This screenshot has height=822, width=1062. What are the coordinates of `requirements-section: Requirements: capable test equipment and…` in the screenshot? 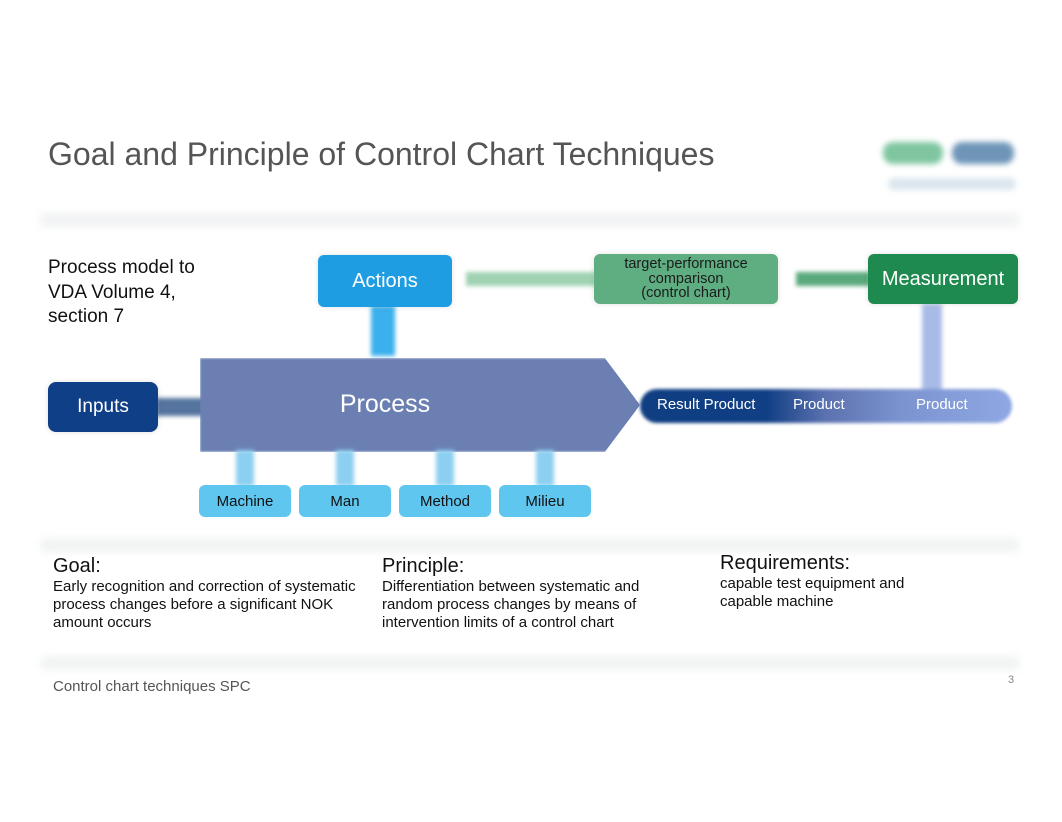 It's located at (870, 581).